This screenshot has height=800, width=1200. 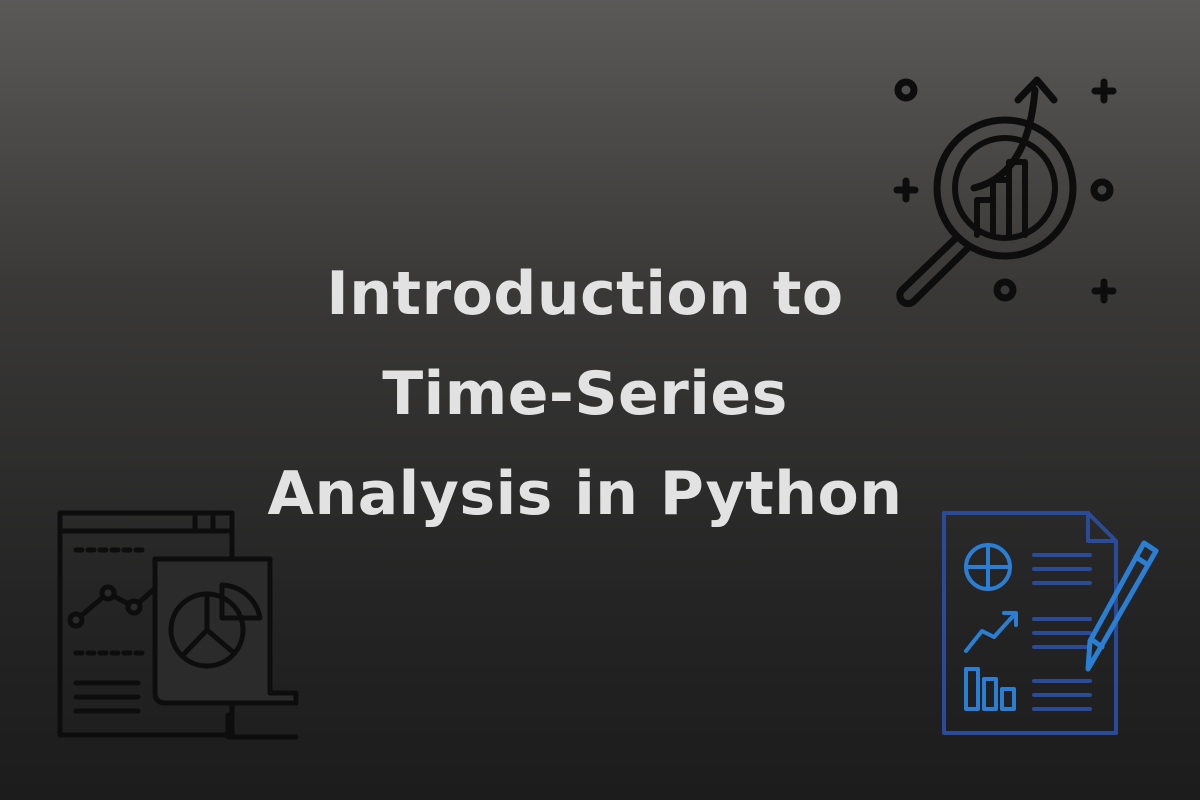 What do you see at coordinates (225, 631) in the screenshot?
I see `document-page-icon` at bounding box center [225, 631].